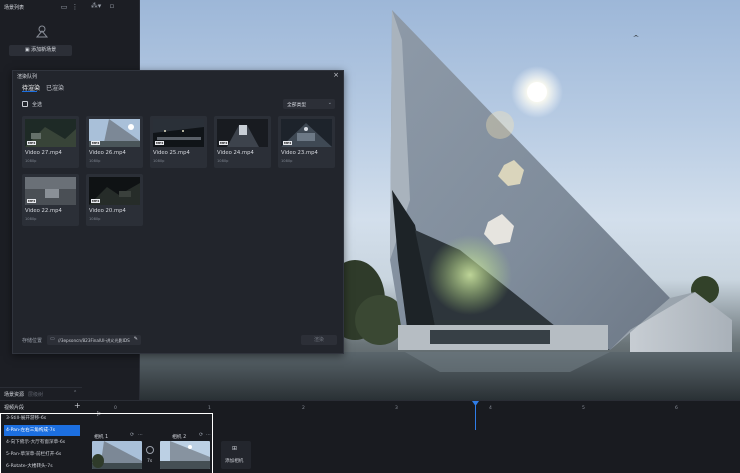 The height and width of the screenshot is (473, 740). Describe the element at coordinates (329, 103) in the screenshot. I see `chevron-down-icon: ⌄` at that location.